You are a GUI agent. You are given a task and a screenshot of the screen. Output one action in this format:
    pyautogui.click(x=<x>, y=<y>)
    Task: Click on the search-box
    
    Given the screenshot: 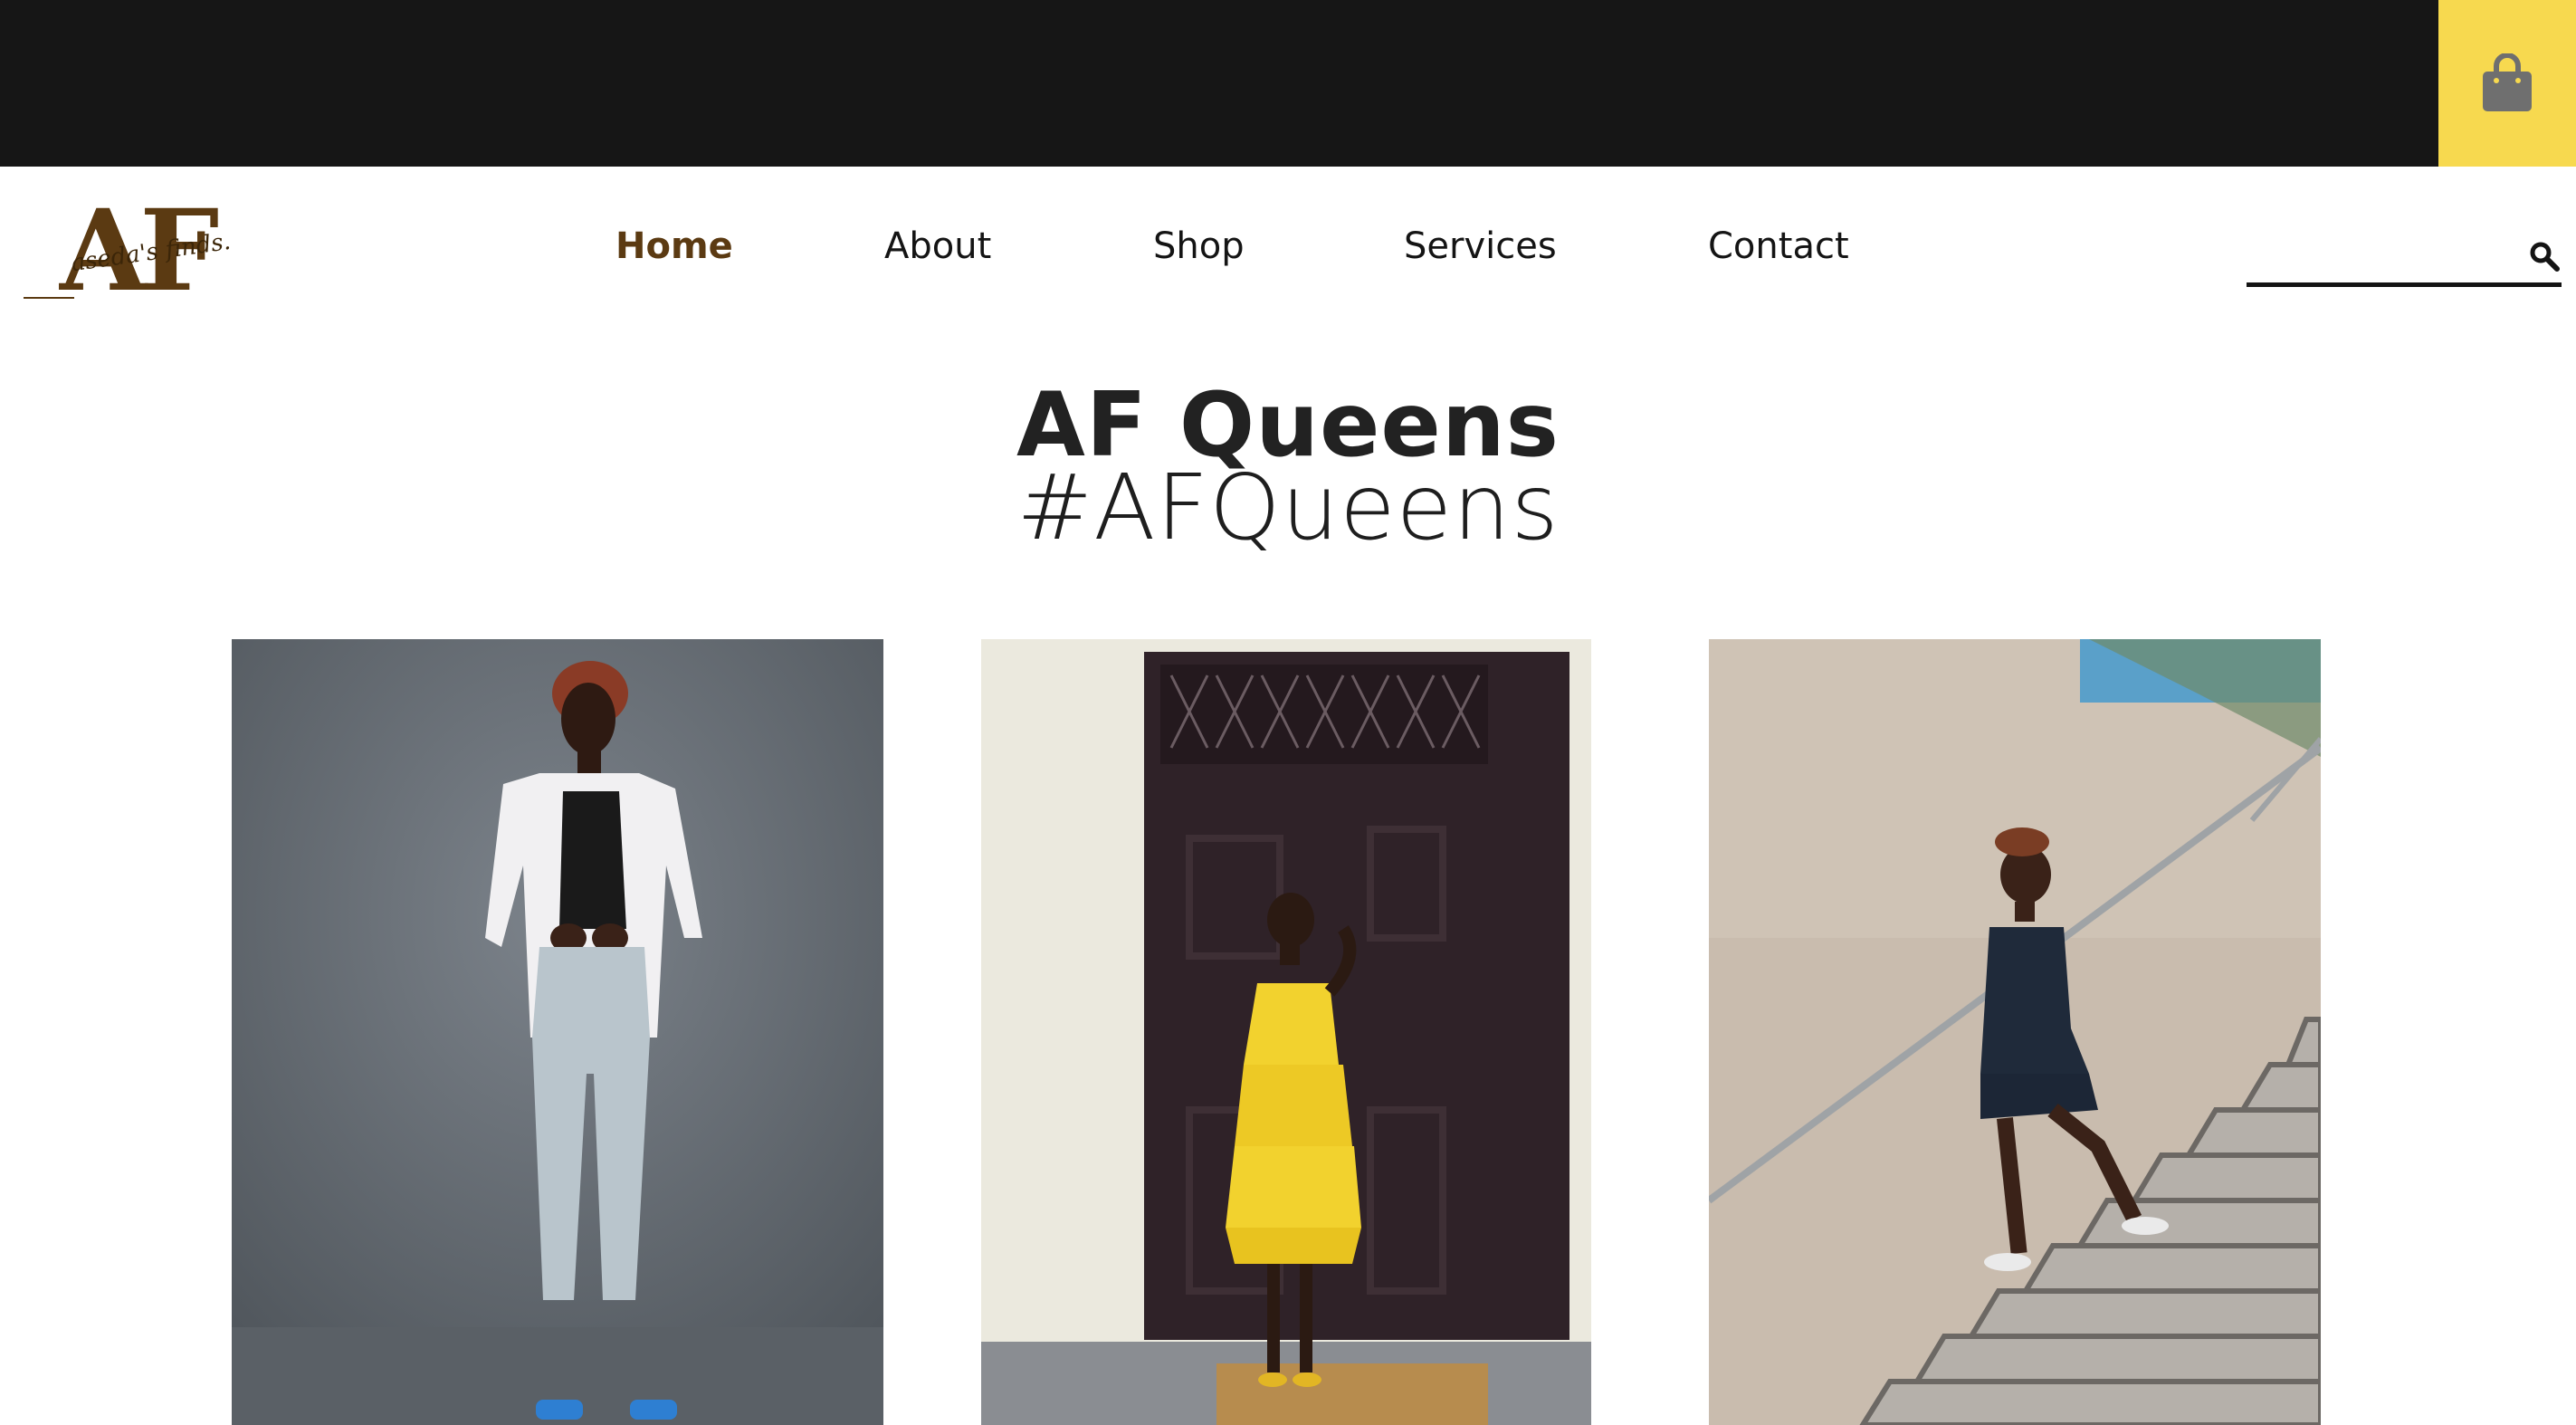 What is the action you would take?
    pyautogui.click(x=2405, y=259)
    